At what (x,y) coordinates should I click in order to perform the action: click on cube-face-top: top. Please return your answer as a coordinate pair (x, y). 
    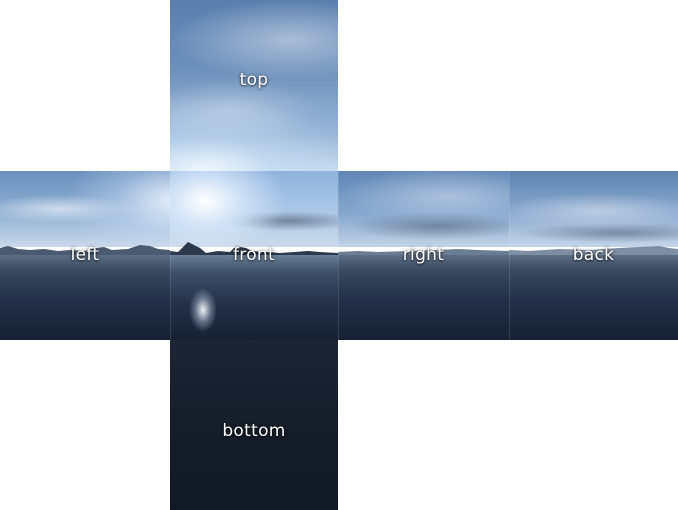
    Looking at the image, I should click on (254, 85).